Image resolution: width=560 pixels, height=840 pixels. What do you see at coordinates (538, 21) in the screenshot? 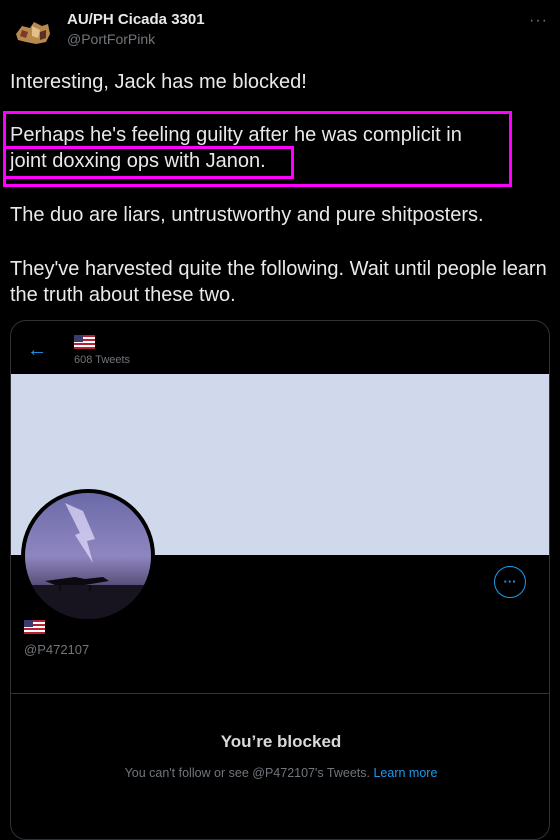
I see `more-horizontal-icon: ···` at bounding box center [538, 21].